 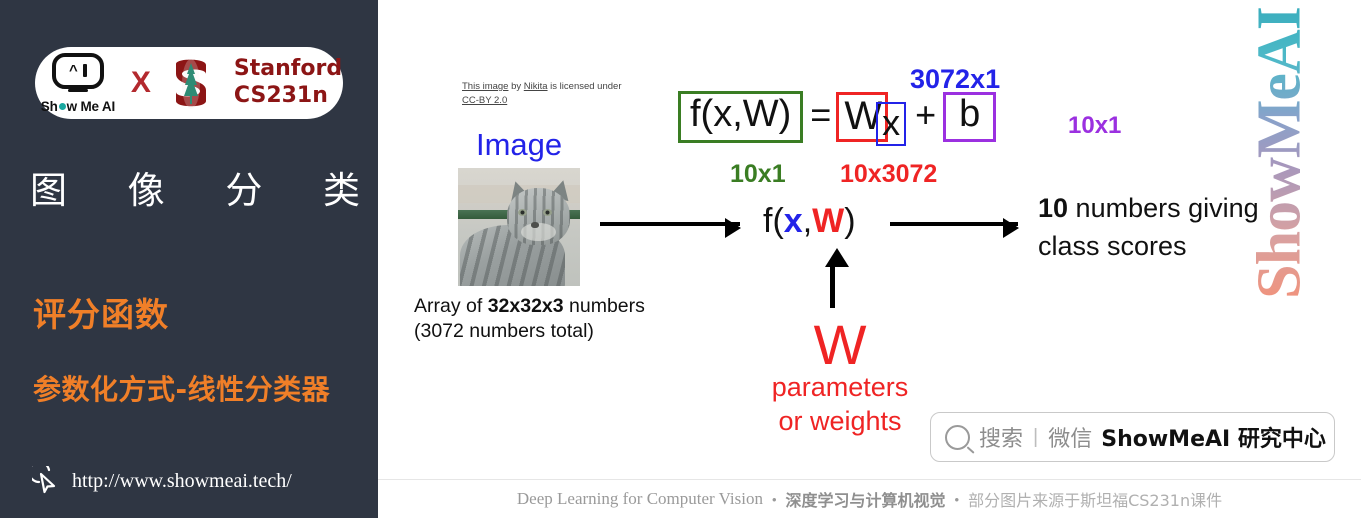 What do you see at coordinates (451, 306) in the screenshot?
I see `array-pre: Array of` at bounding box center [451, 306].